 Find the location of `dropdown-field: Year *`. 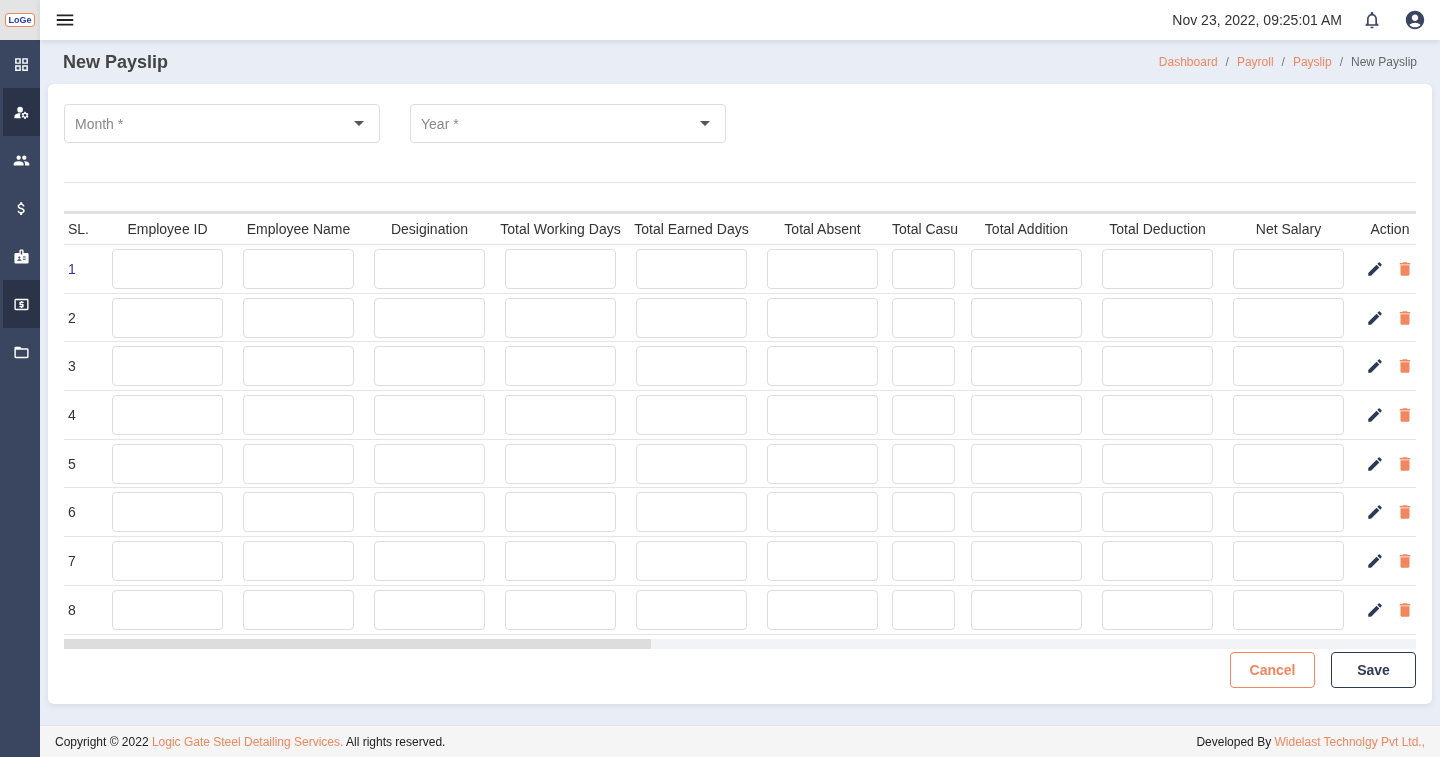

dropdown-field: Year * is located at coordinates (568, 123).